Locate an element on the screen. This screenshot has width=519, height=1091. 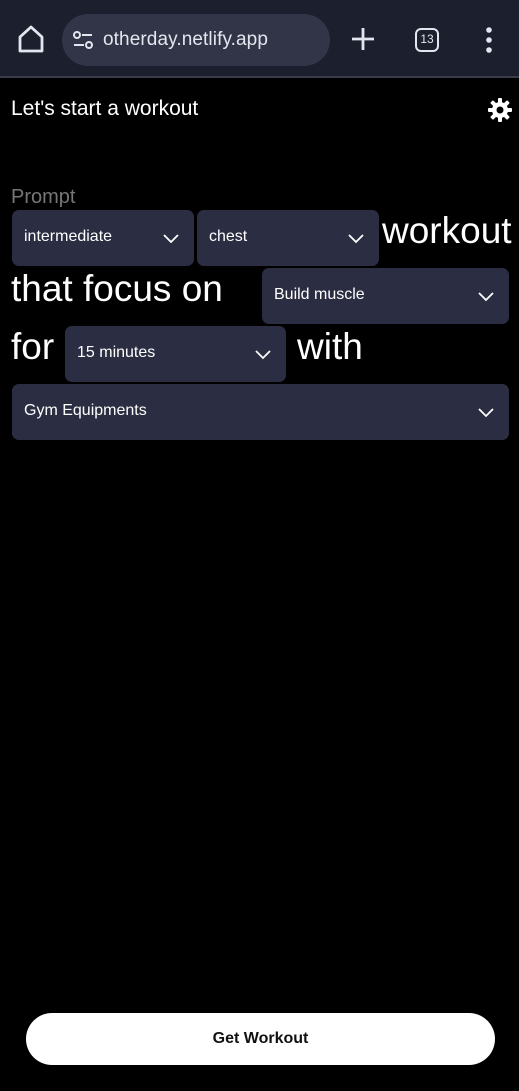
address-bar: otherday.netlify.app is located at coordinates (196, 40).